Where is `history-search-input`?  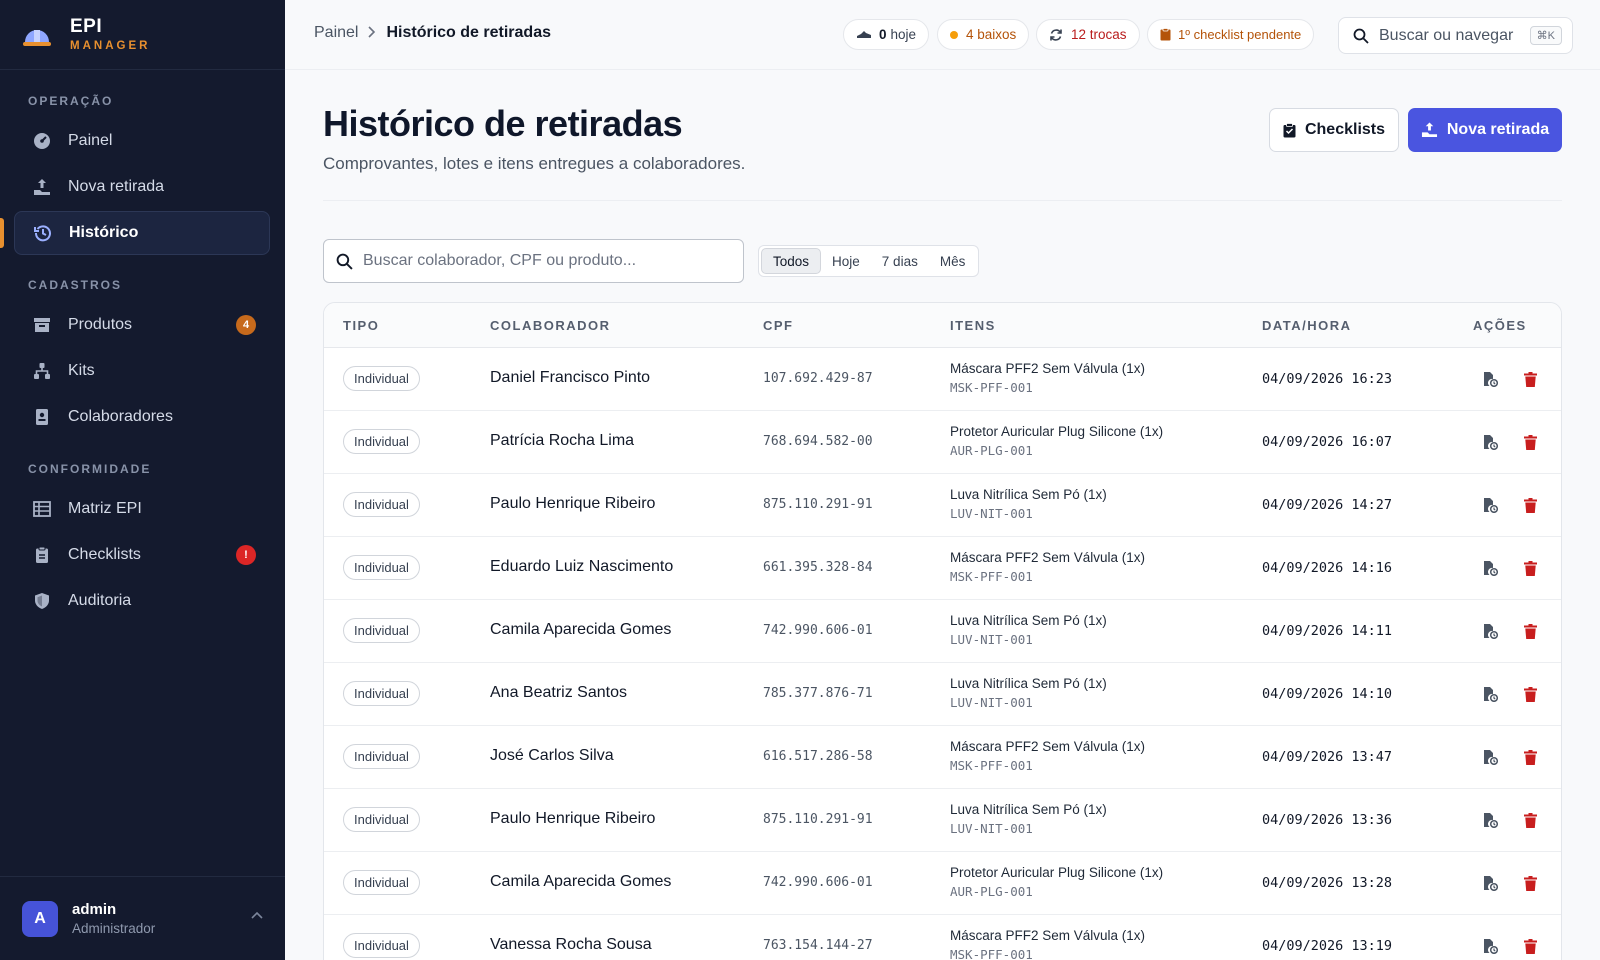
history-search-input is located at coordinates (543, 261).